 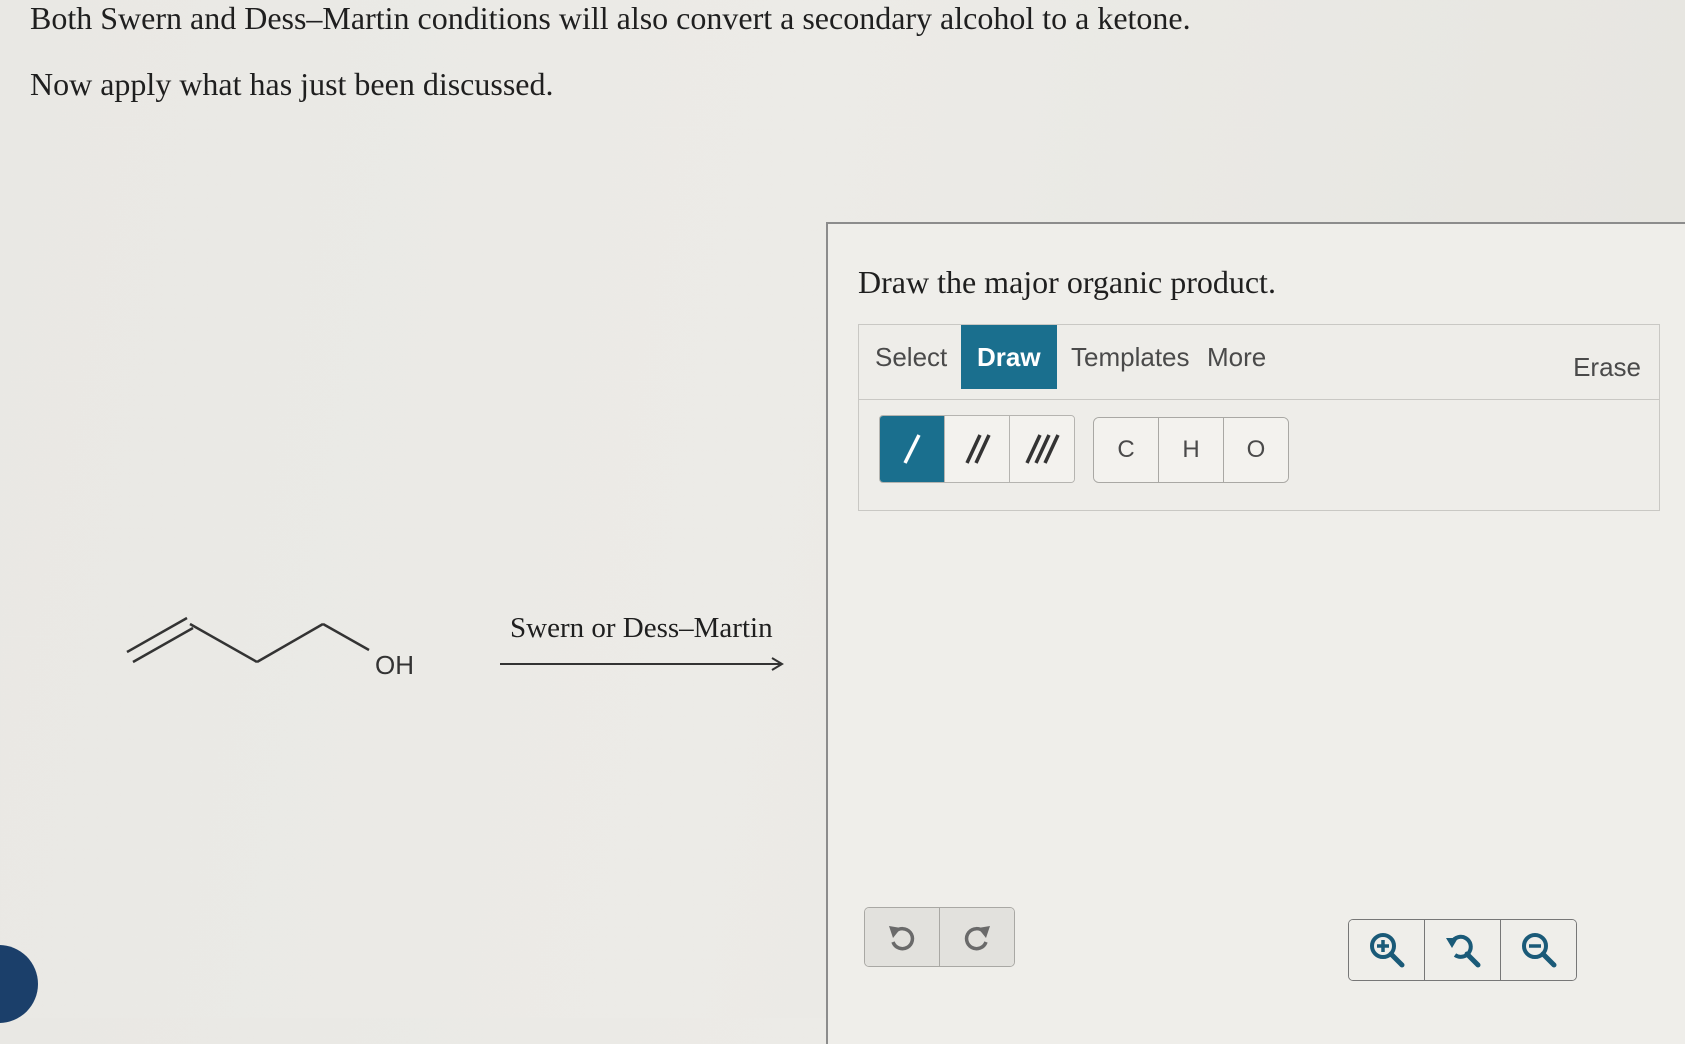 I want to click on undo-button, so click(x=902, y=937).